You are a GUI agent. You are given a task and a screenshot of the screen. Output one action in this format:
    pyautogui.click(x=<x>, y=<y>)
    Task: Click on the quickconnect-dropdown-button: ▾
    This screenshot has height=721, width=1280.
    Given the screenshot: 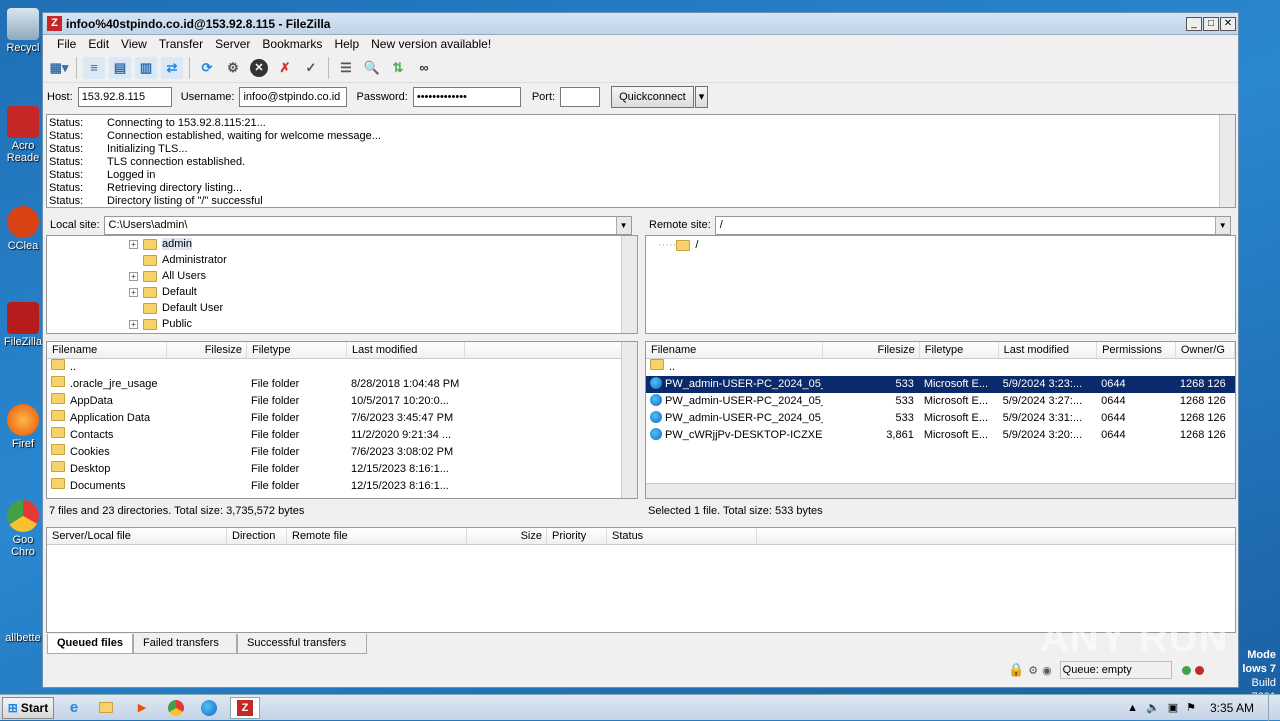 What is the action you would take?
    pyautogui.click(x=701, y=97)
    